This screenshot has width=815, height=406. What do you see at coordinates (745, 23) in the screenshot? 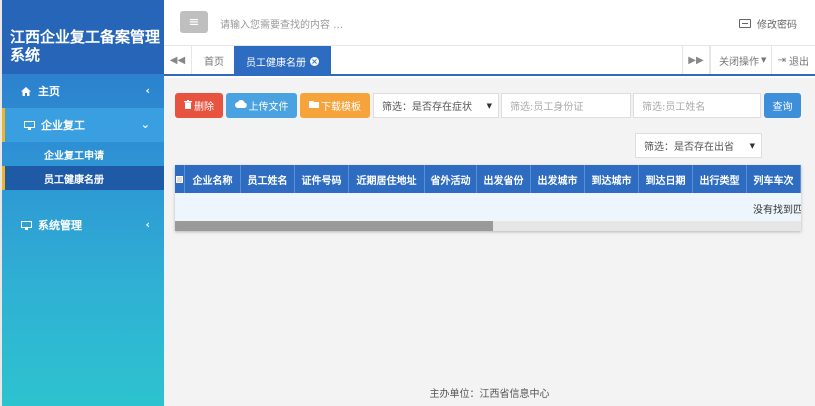
I see `keyboard-icon` at bounding box center [745, 23].